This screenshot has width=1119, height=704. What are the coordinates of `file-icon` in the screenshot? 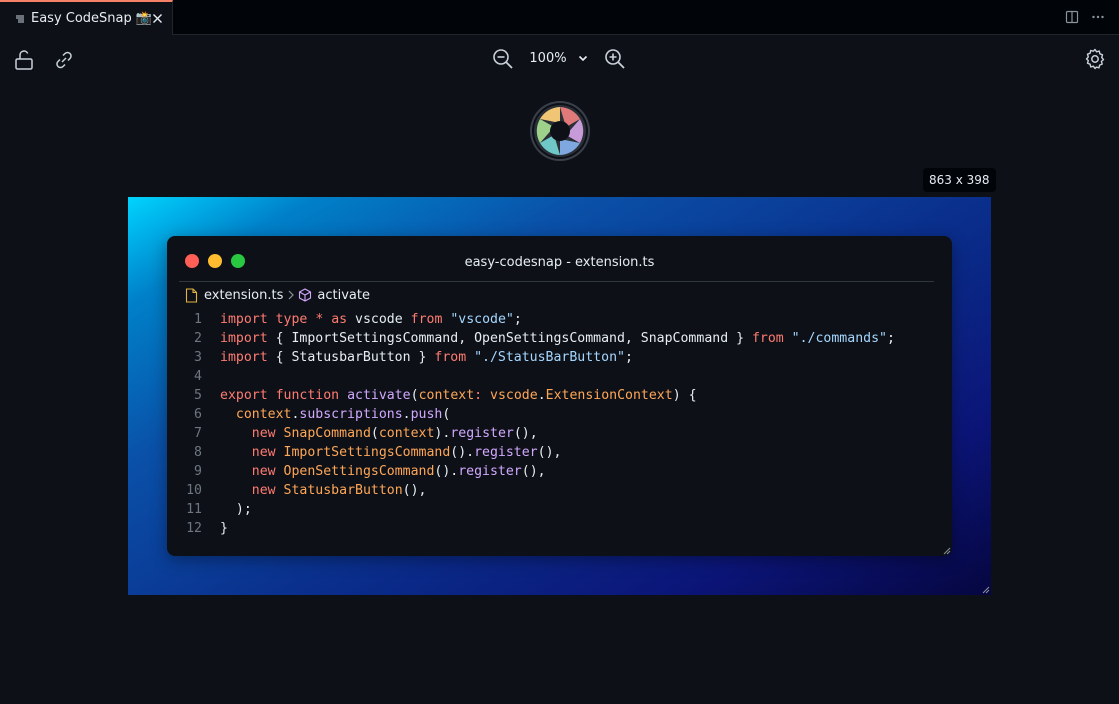 It's located at (191, 295).